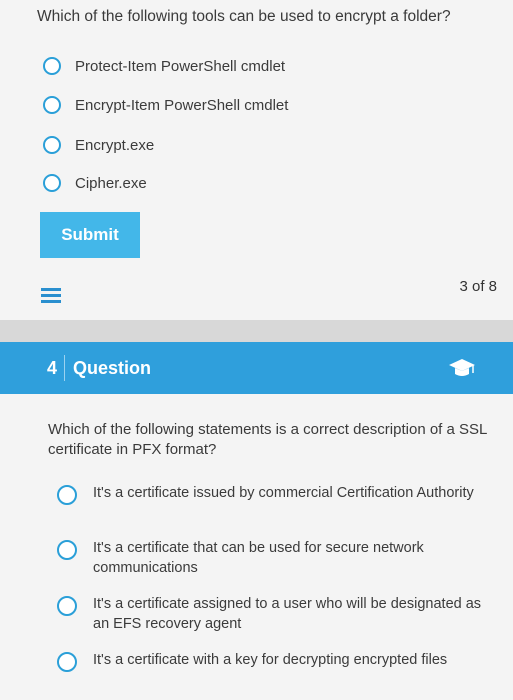 This screenshot has height=700, width=513. I want to click on answer-option-label: Encrypt.exe, so click(115, 145).